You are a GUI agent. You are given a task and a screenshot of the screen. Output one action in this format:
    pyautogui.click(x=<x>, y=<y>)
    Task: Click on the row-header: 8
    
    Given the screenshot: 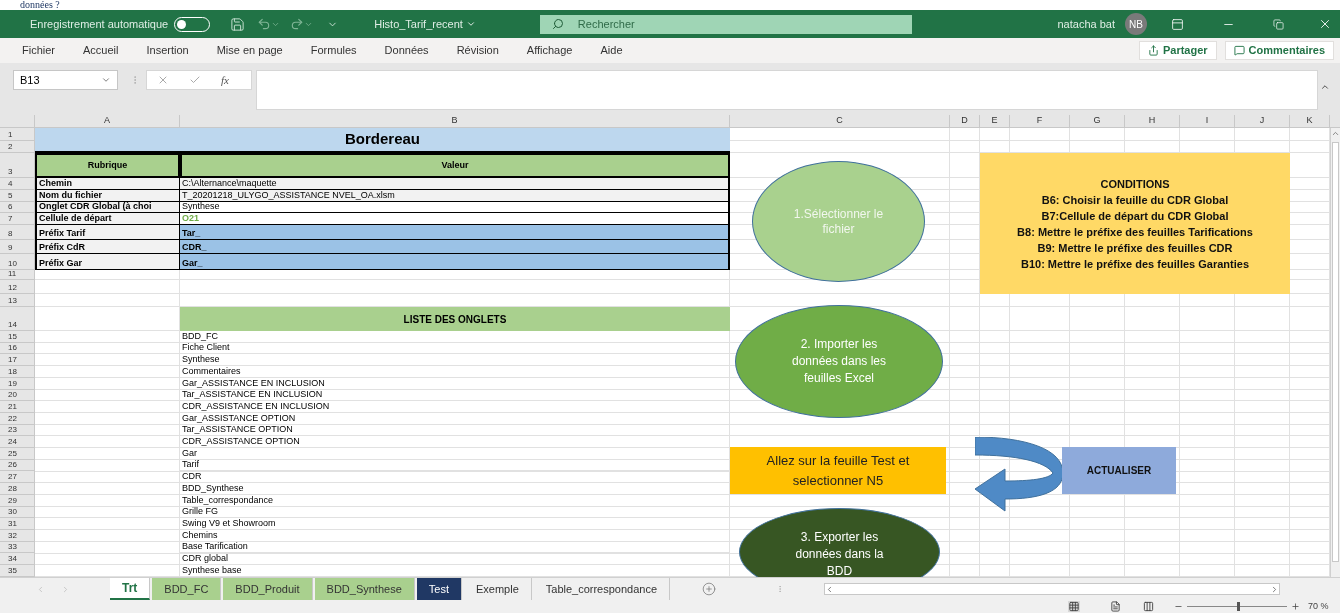 What is the action you would take?
    pyautogui.click(x=17, y=232)
    